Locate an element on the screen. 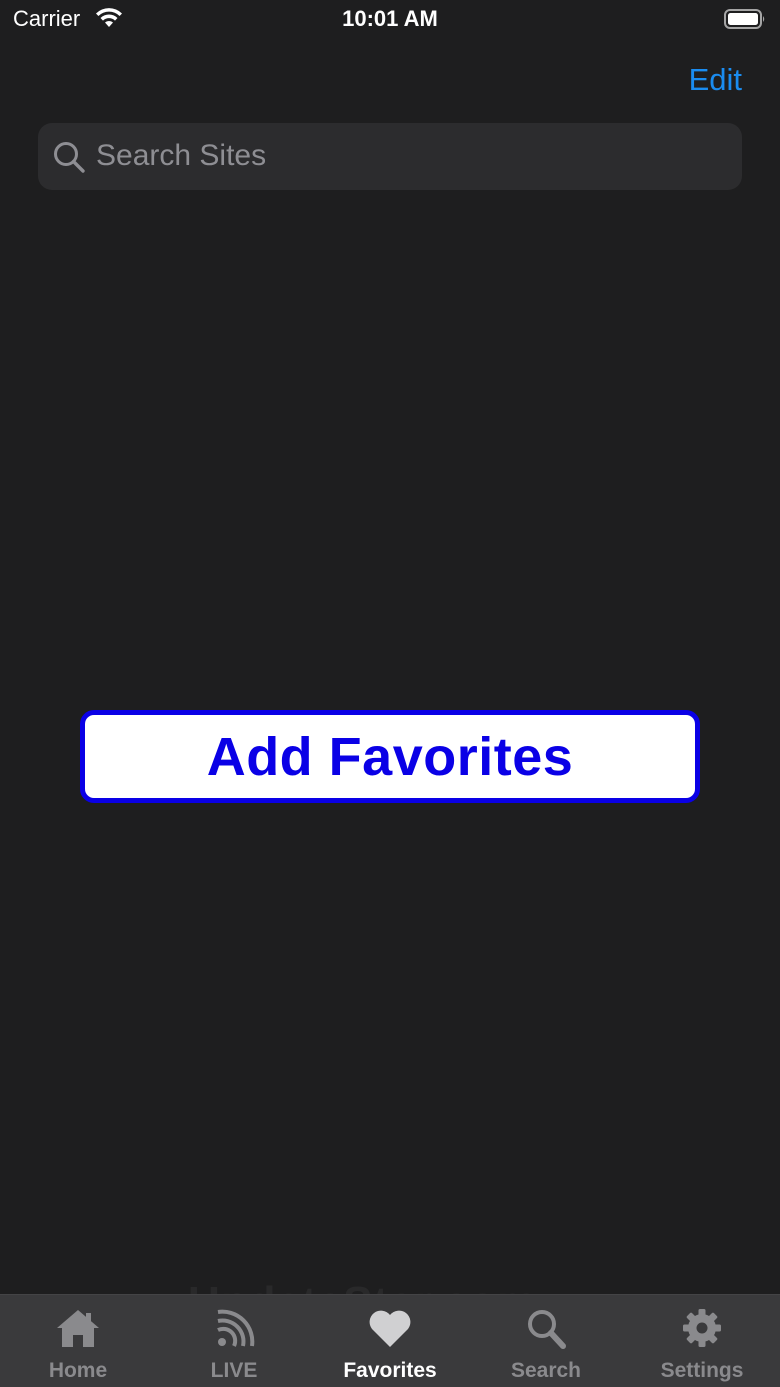 Image resolution: width=780 pixels, height=1387 pixels. add-favorites-label: Add Favorites is located at coordinates (390, 756).